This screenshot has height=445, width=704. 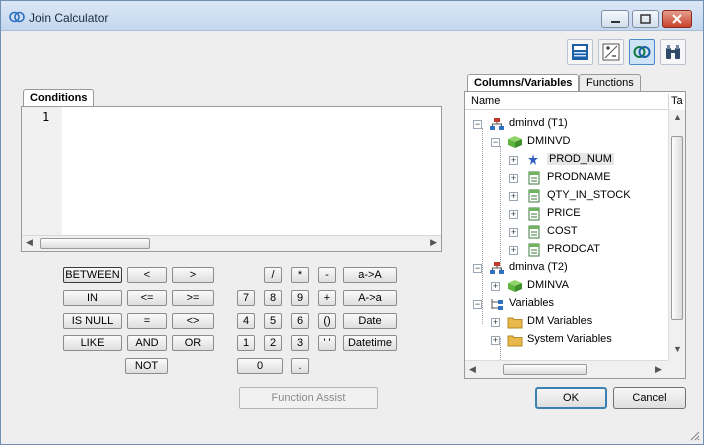 I want to click on find-button, so click(x=673, y=52).